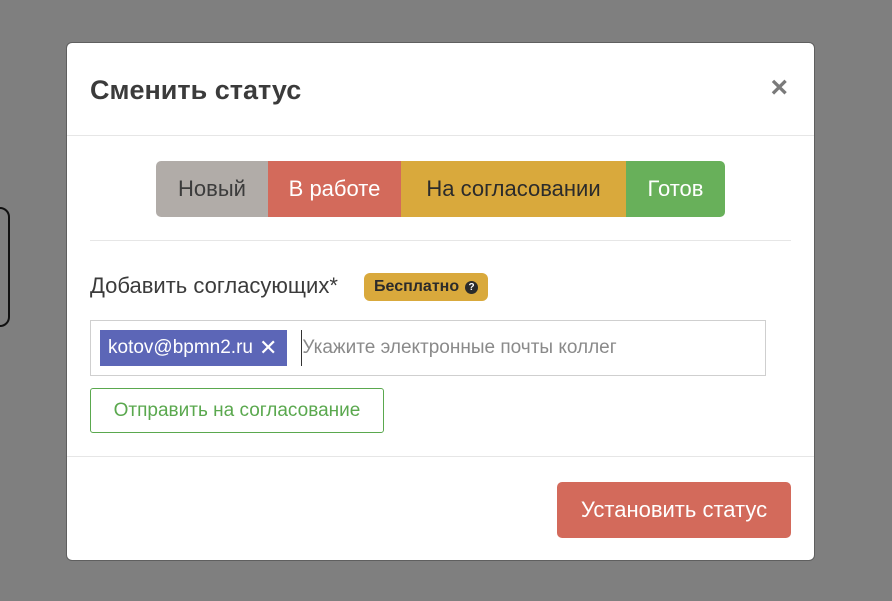  Describe the element at coordinates (674, 510) in the screenshot. I see `set-status-button: Установить статус` at that location.